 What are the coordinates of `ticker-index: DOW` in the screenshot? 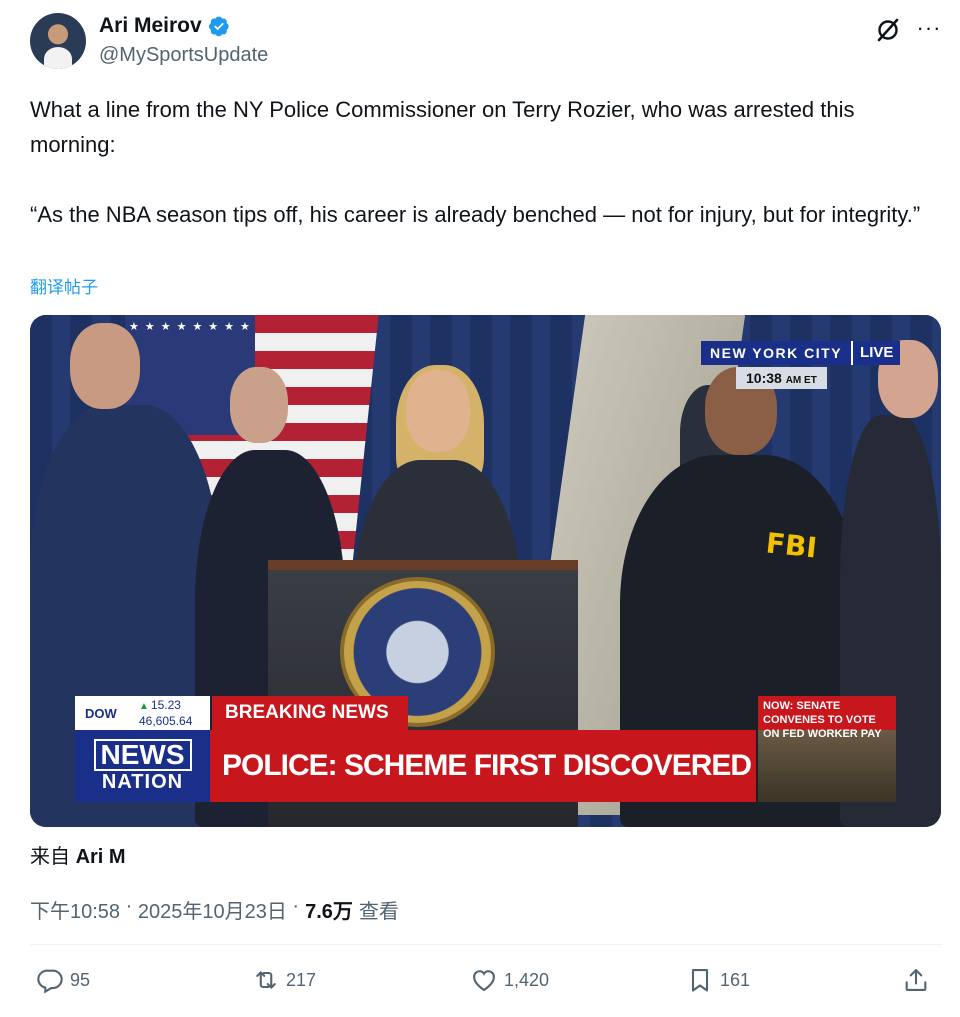 It's located at (101, 713).